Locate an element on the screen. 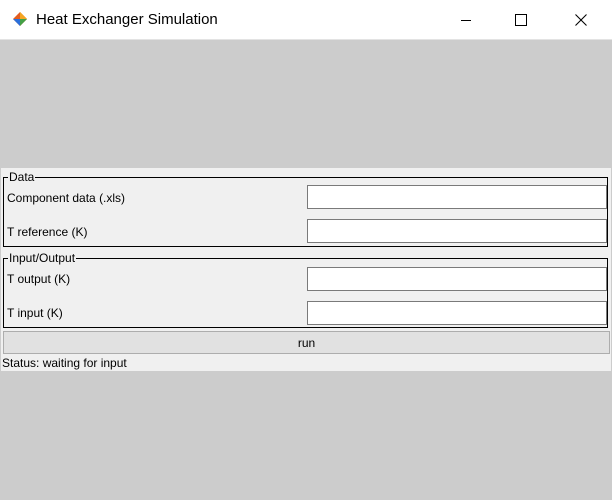 The height and width of the screenshot is (500, 612). status-text: Status: waiting for input is located at coordinates (64, 363).